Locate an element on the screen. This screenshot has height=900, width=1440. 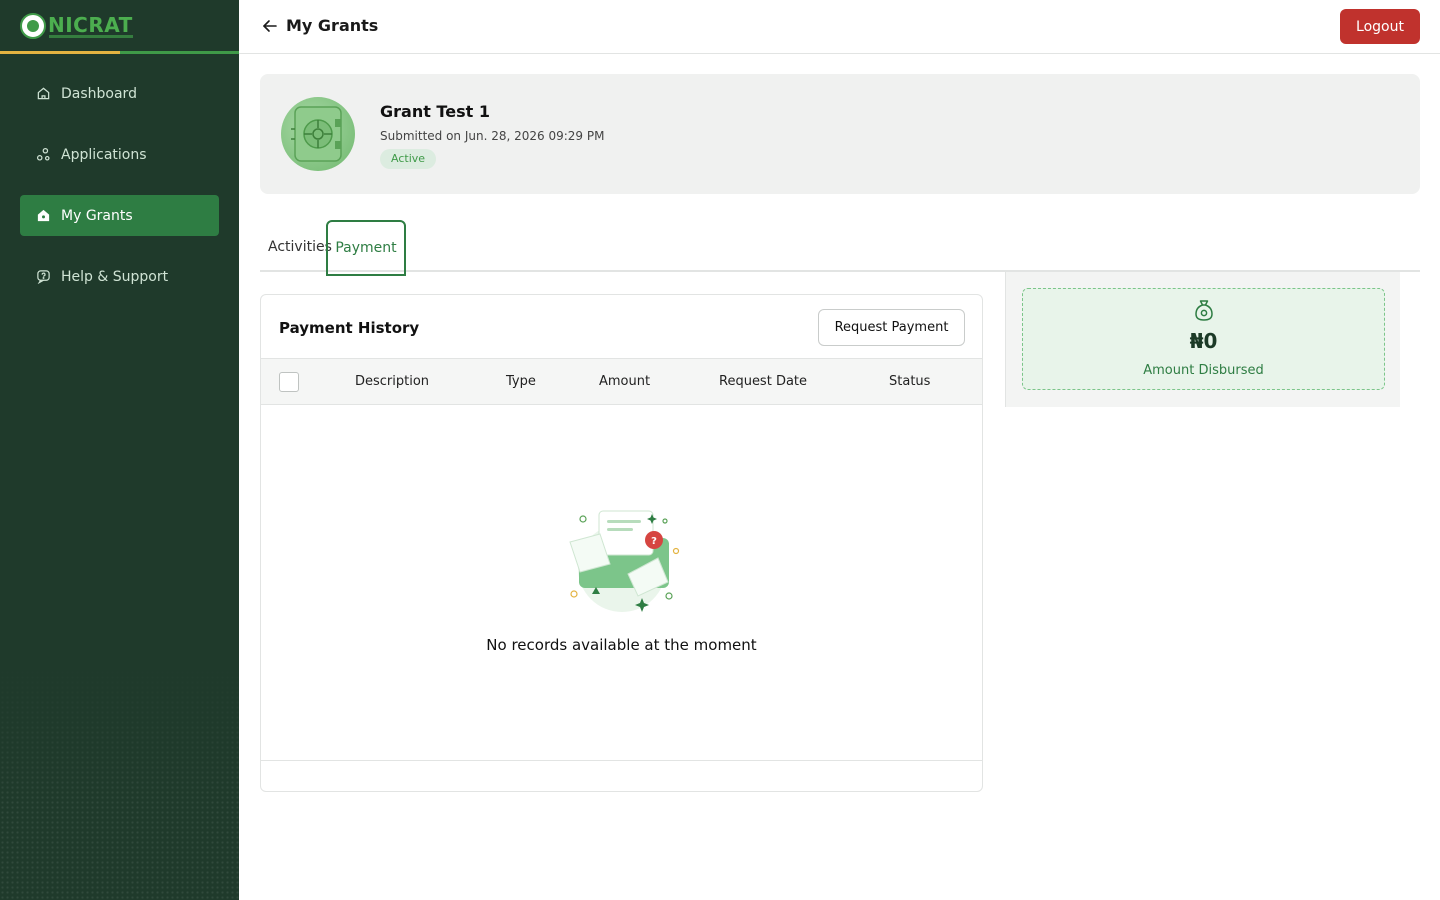
logo-underline-green is located at coordinates (179, 52).